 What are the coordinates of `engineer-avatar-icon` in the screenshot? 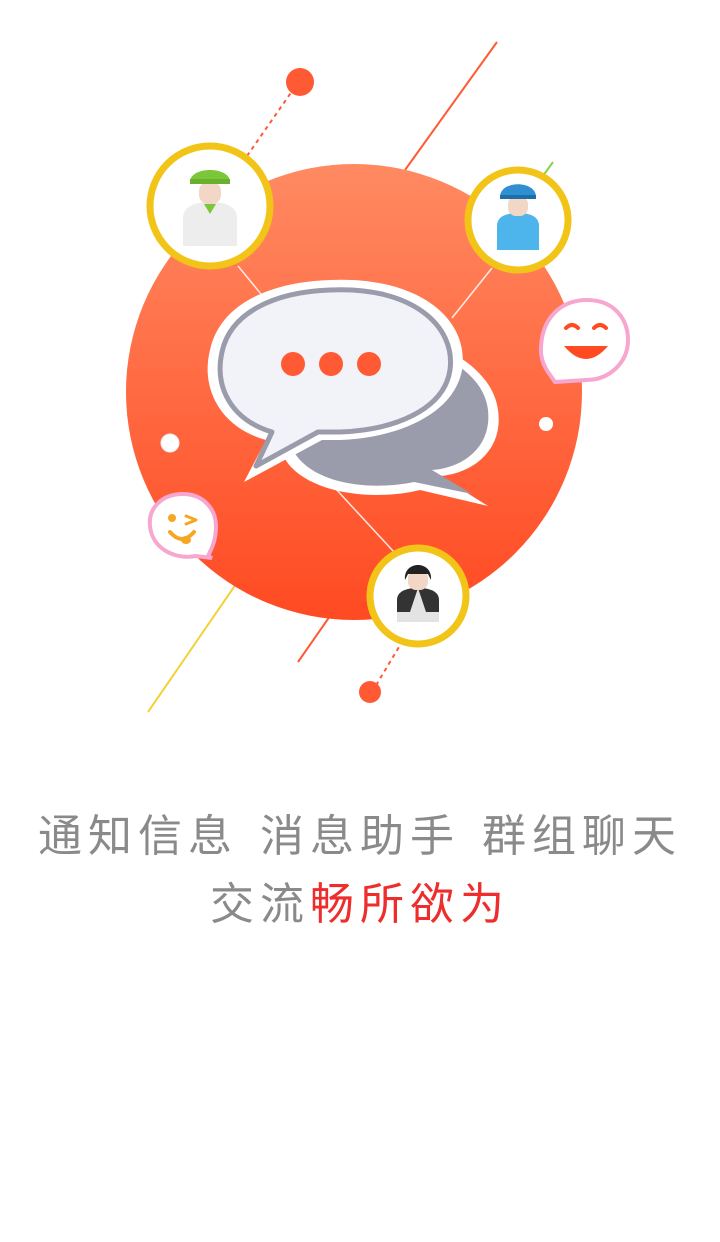 It's located at (518, 220).